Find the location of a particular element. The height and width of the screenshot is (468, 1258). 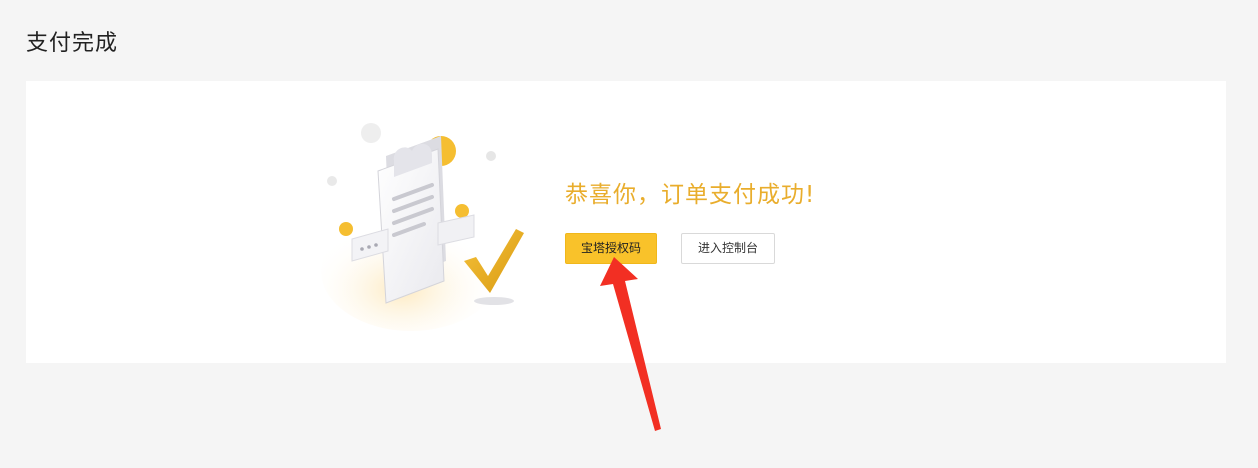

success-block: 恭喜你，订单支付成功! 宝塔授权码 进入控制台 is located at coordinates (690, 221).